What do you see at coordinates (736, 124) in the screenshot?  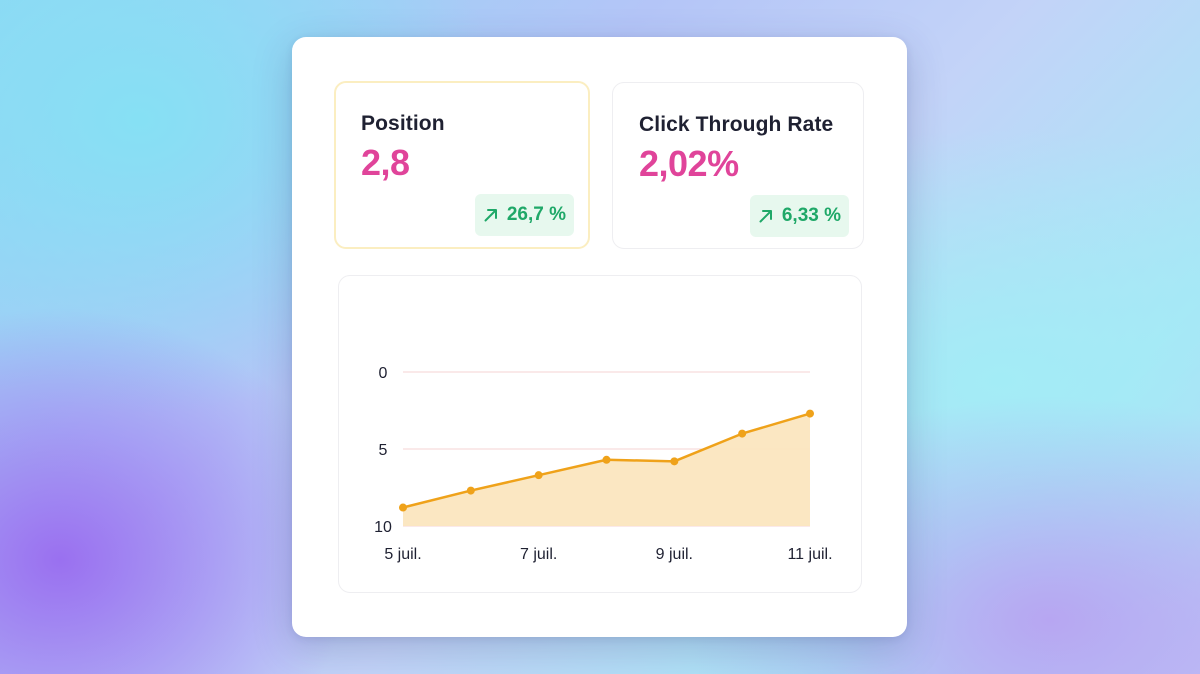 I see `metric-label: Click Through Rate` at bounding box center [736, 124].